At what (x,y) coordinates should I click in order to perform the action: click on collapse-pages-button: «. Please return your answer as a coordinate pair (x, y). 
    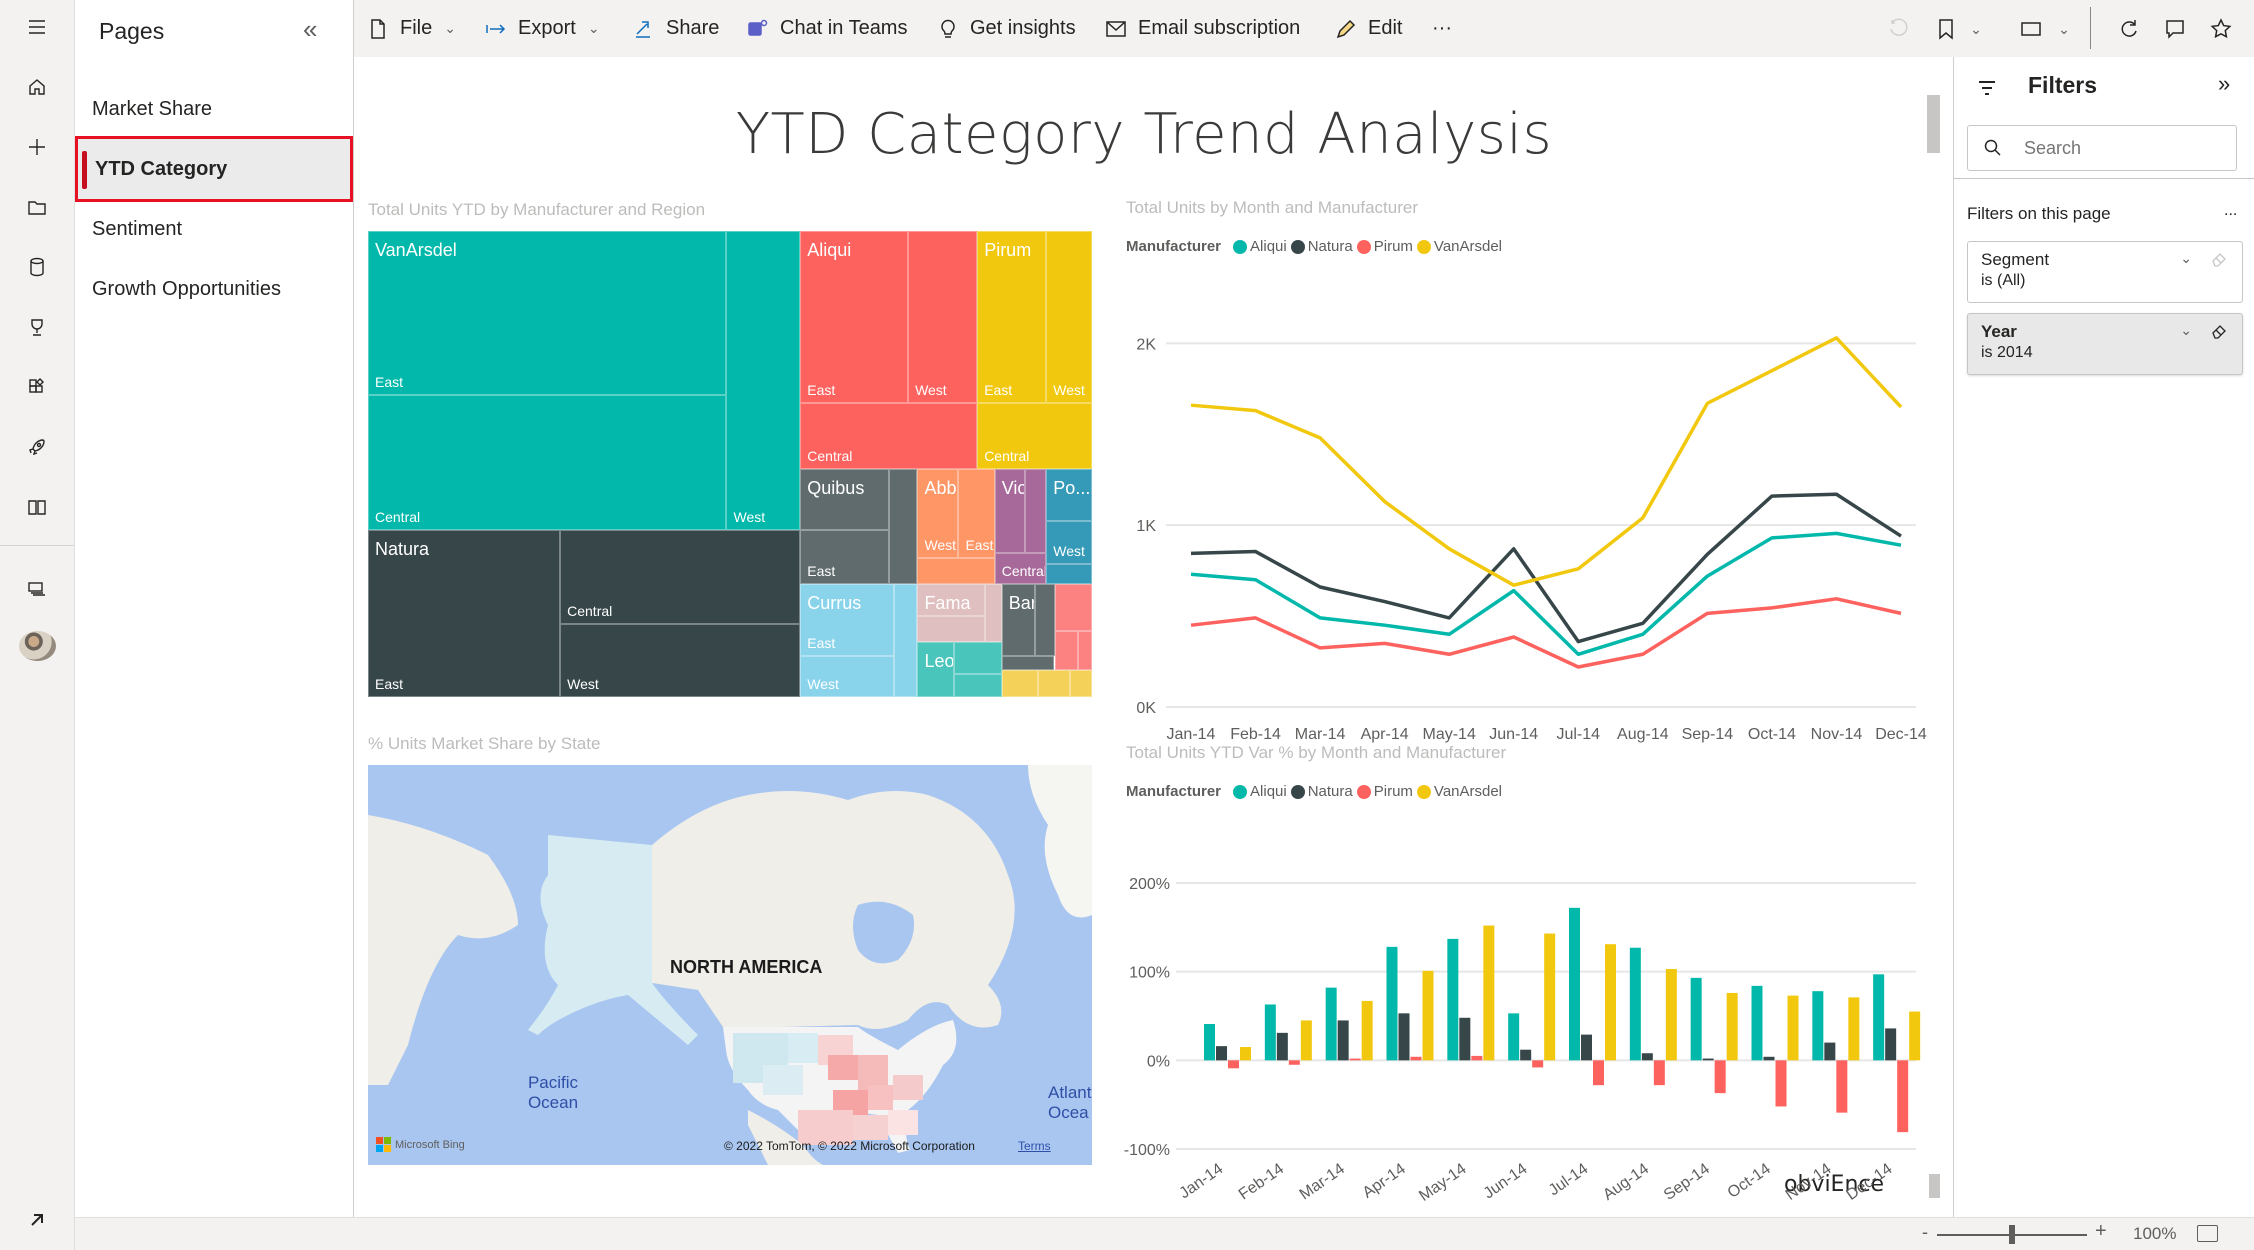
    Looking at the image, I should click on (310, 29).